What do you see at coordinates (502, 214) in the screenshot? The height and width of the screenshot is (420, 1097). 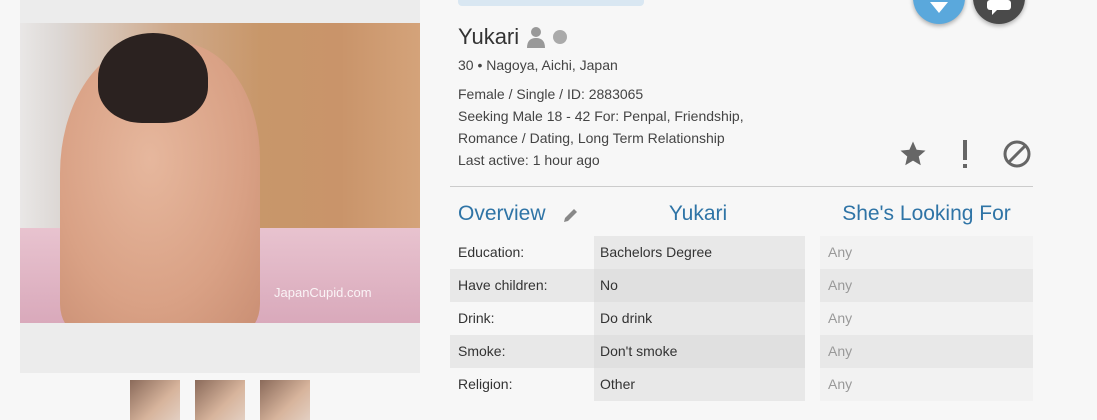 I see `tab-overview: Overview` at bounding box center [502, 214].